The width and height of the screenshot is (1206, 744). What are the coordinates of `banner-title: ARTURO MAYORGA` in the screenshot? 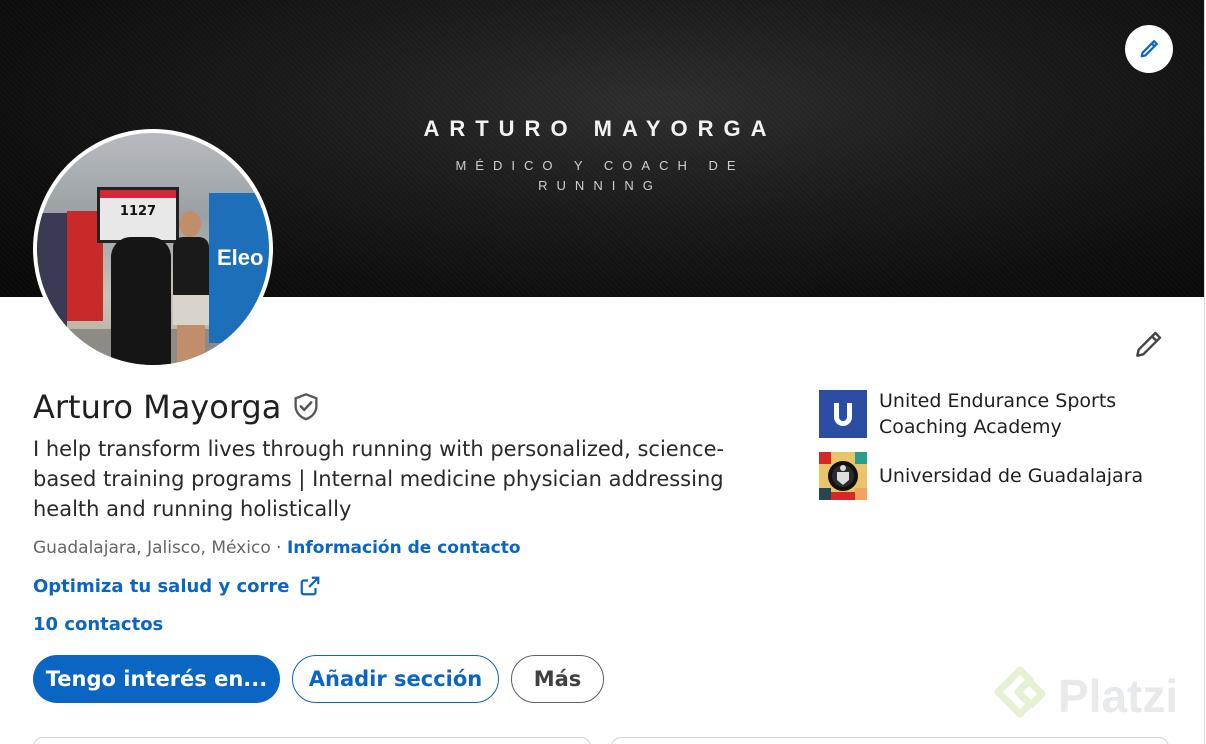 It's located at (600, 128).